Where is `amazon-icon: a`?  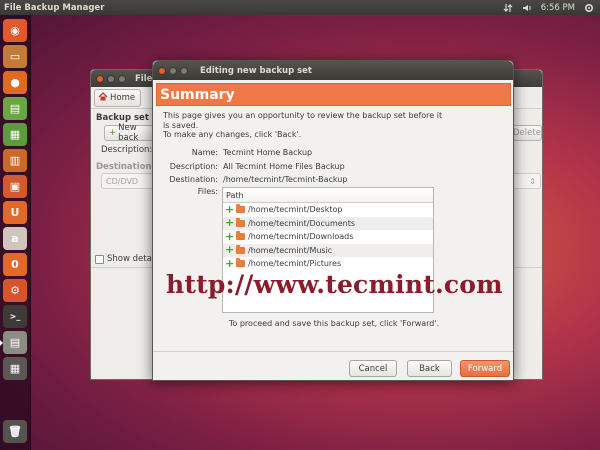 amazon-icon: a is located at coordinates (15, 238).